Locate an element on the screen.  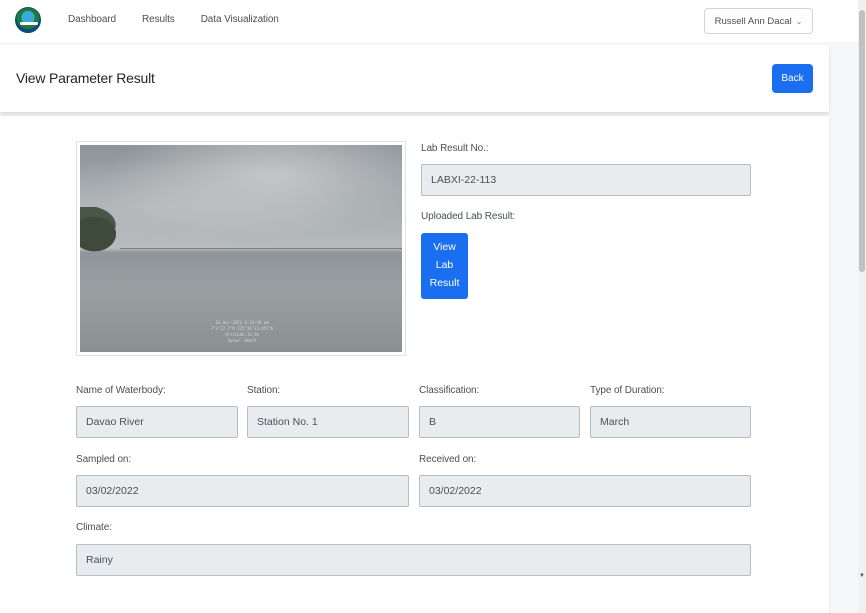
duration-label: Type of Duration: is located at coordinates (627, 390).